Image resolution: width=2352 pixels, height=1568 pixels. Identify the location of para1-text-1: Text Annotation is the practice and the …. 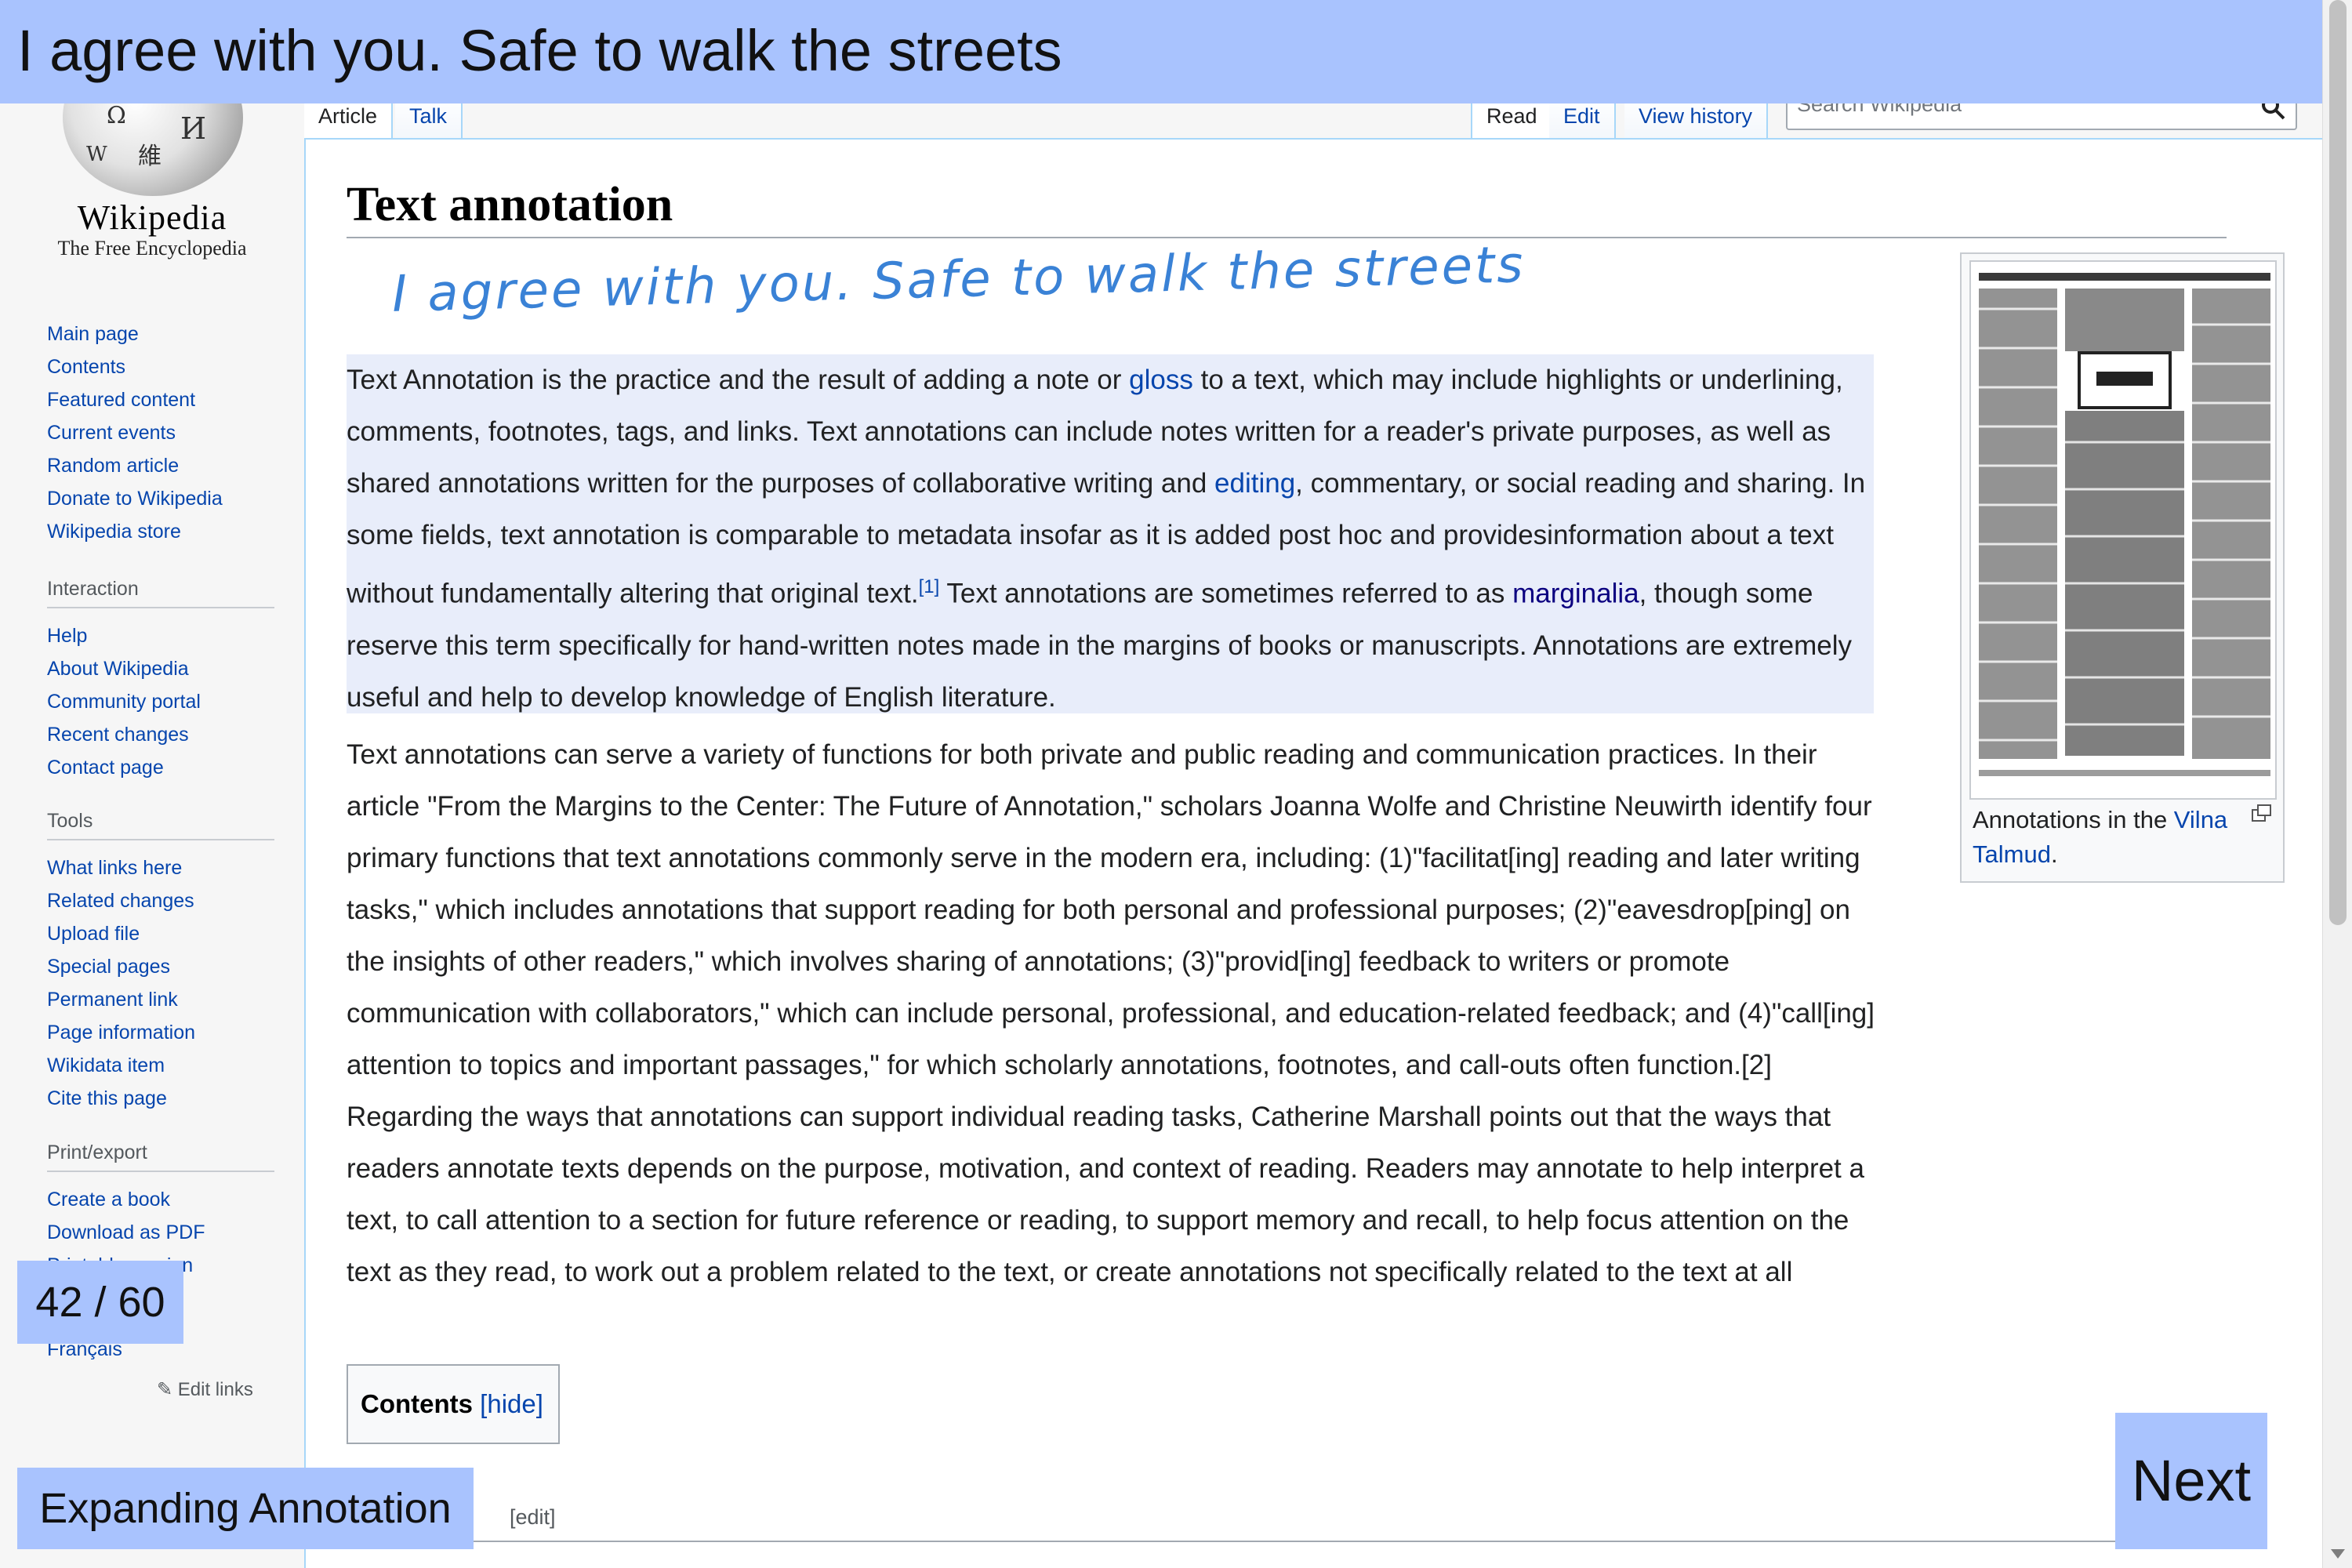
(738, 380).